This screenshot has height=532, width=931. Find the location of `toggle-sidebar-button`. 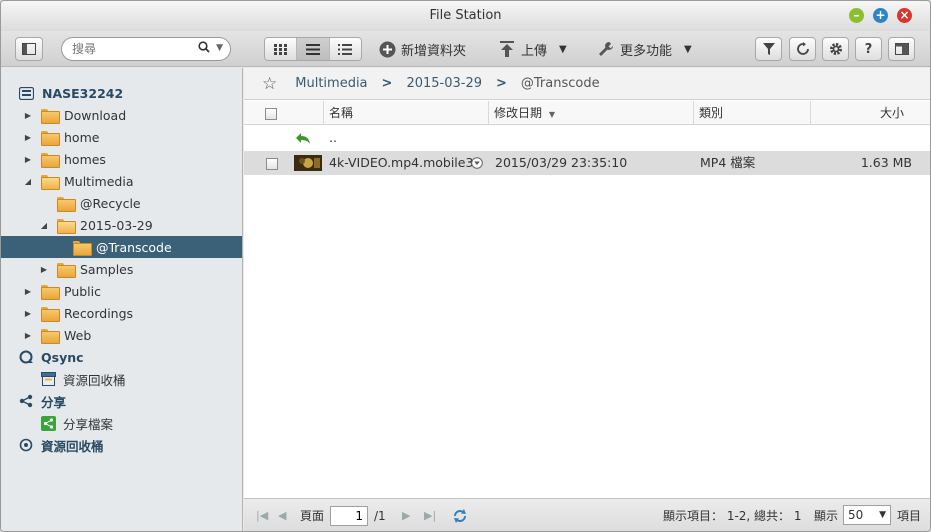

toggle-sidebar-button is located at coordinates (29, 49).